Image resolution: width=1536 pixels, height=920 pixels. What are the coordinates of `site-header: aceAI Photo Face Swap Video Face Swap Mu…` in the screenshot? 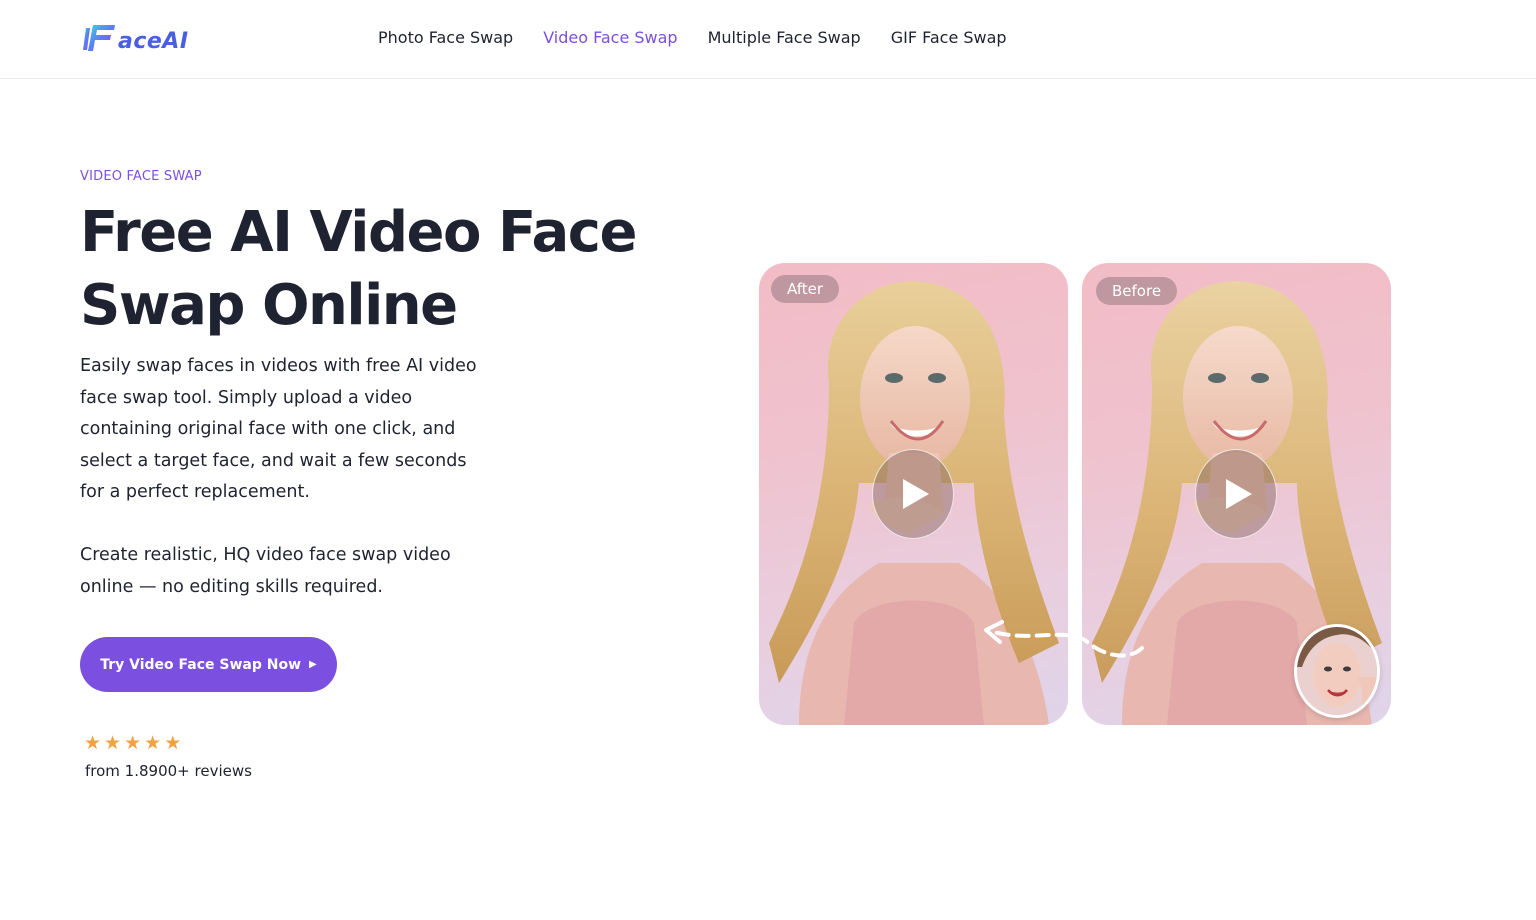 It's located at (768, 39).